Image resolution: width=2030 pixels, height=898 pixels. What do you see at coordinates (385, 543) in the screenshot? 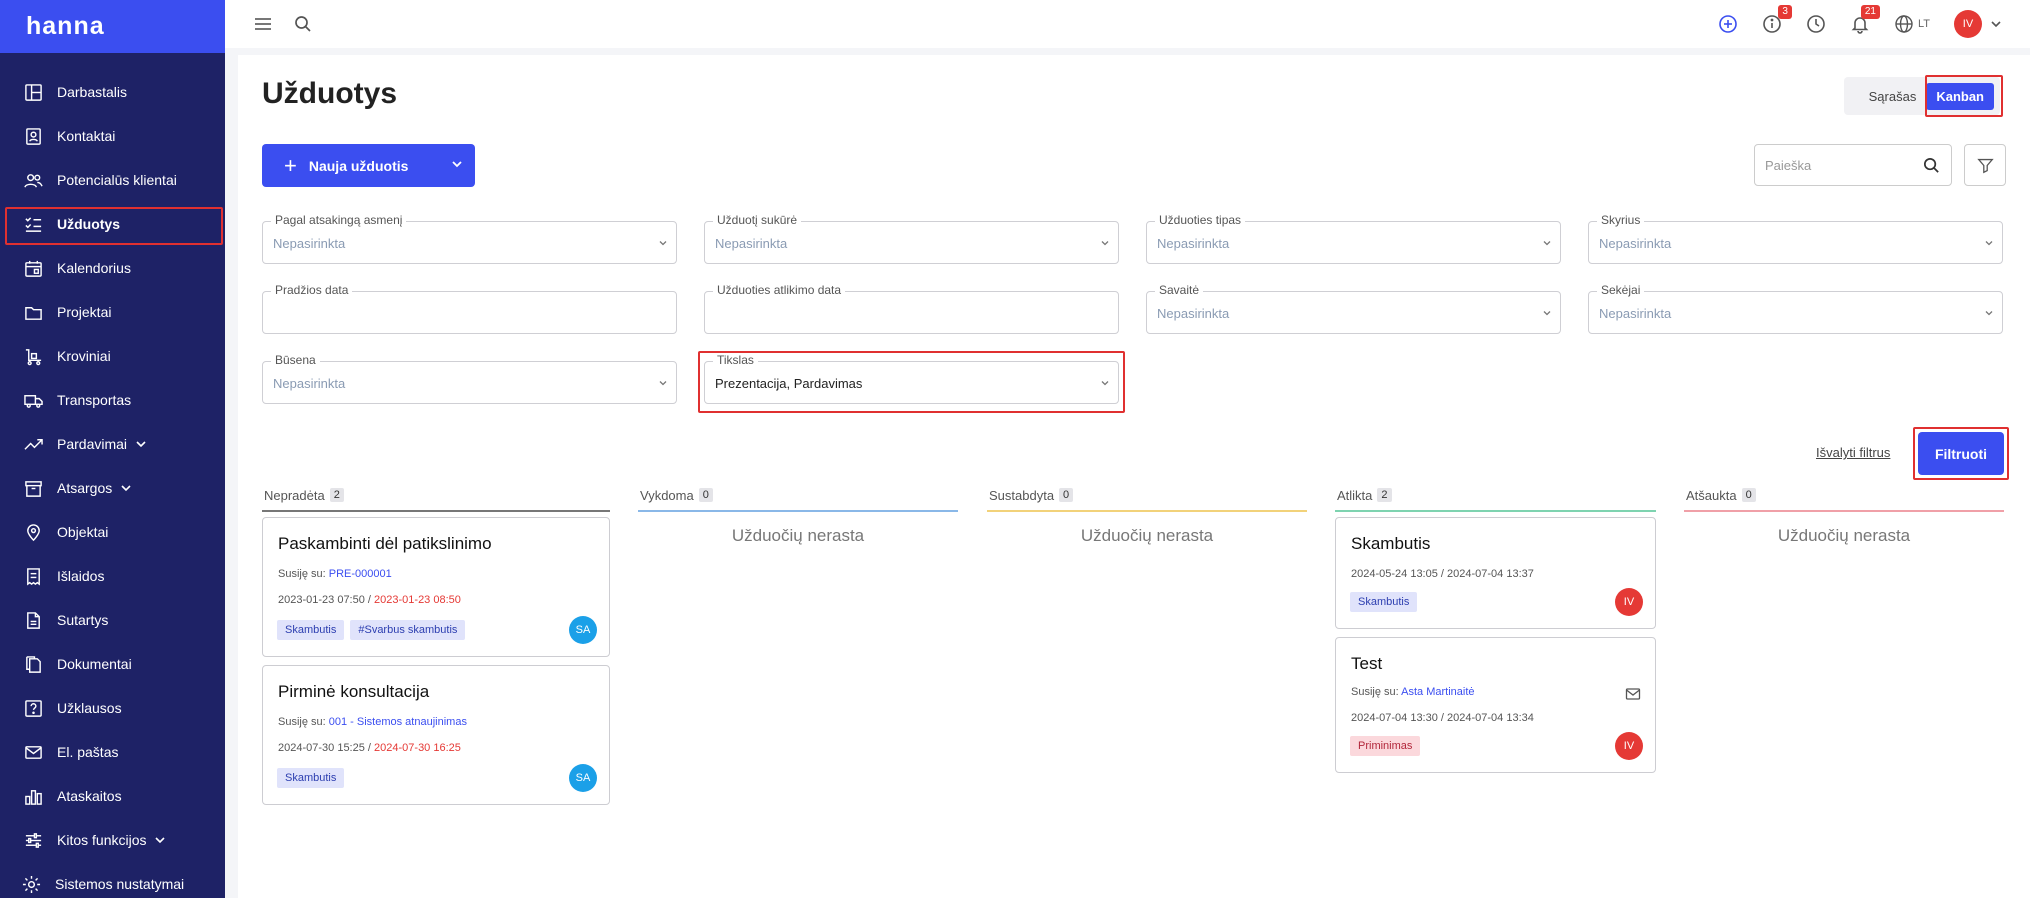
I see `task-title: Paskambinti dėl patikslinimo` at bounding box center [385, 543].